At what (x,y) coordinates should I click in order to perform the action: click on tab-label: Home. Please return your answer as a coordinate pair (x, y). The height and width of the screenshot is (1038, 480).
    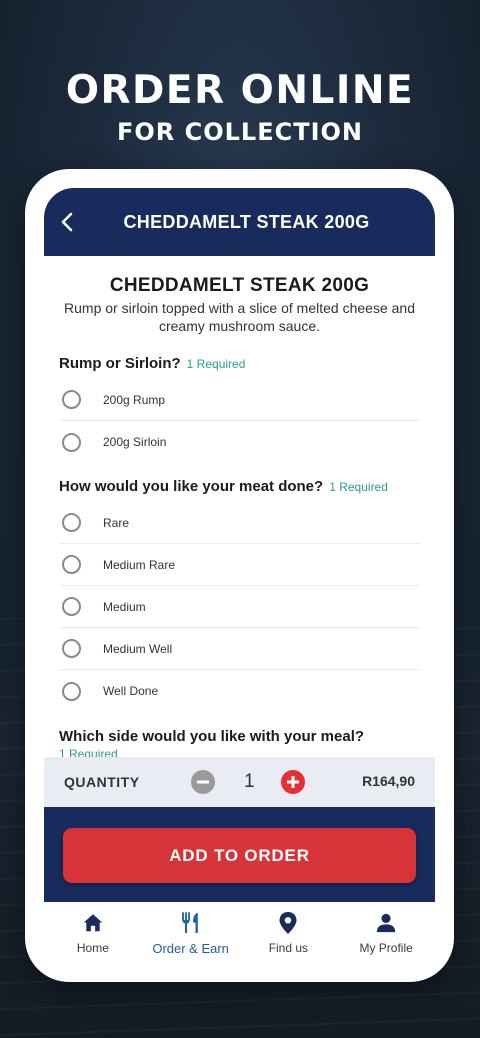
    Looking at the image, I should click on (92, 948).